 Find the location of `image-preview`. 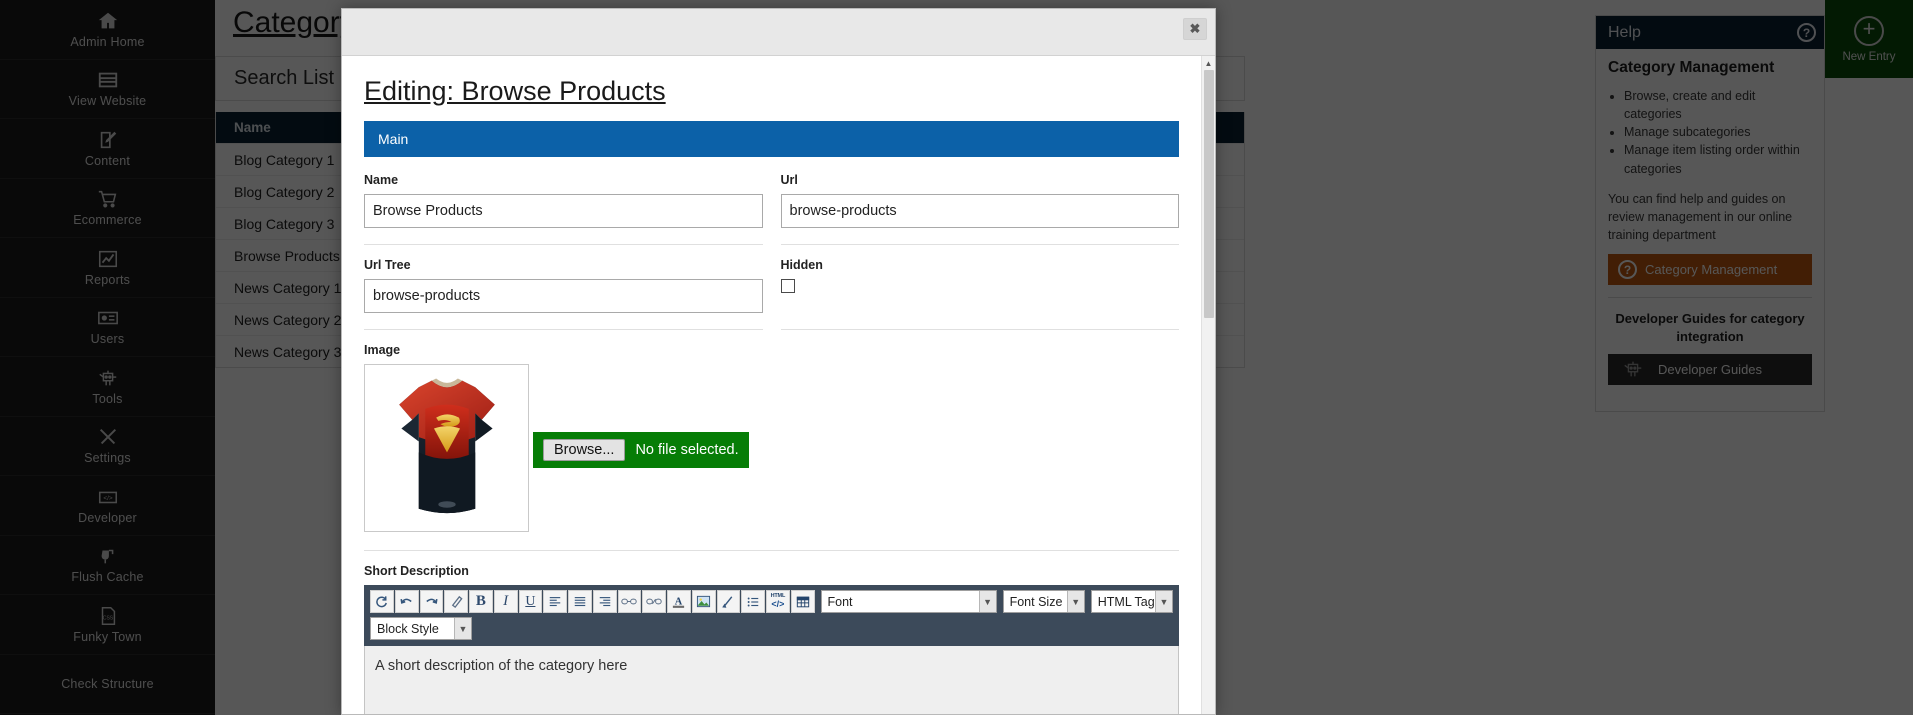

image-preview is located at coordinates (446, 448).